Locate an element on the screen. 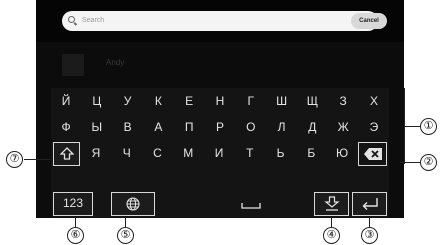 Image resolution: width=444 pixels, height=245 pixels. key: Я is located at coordinates (96, 153).